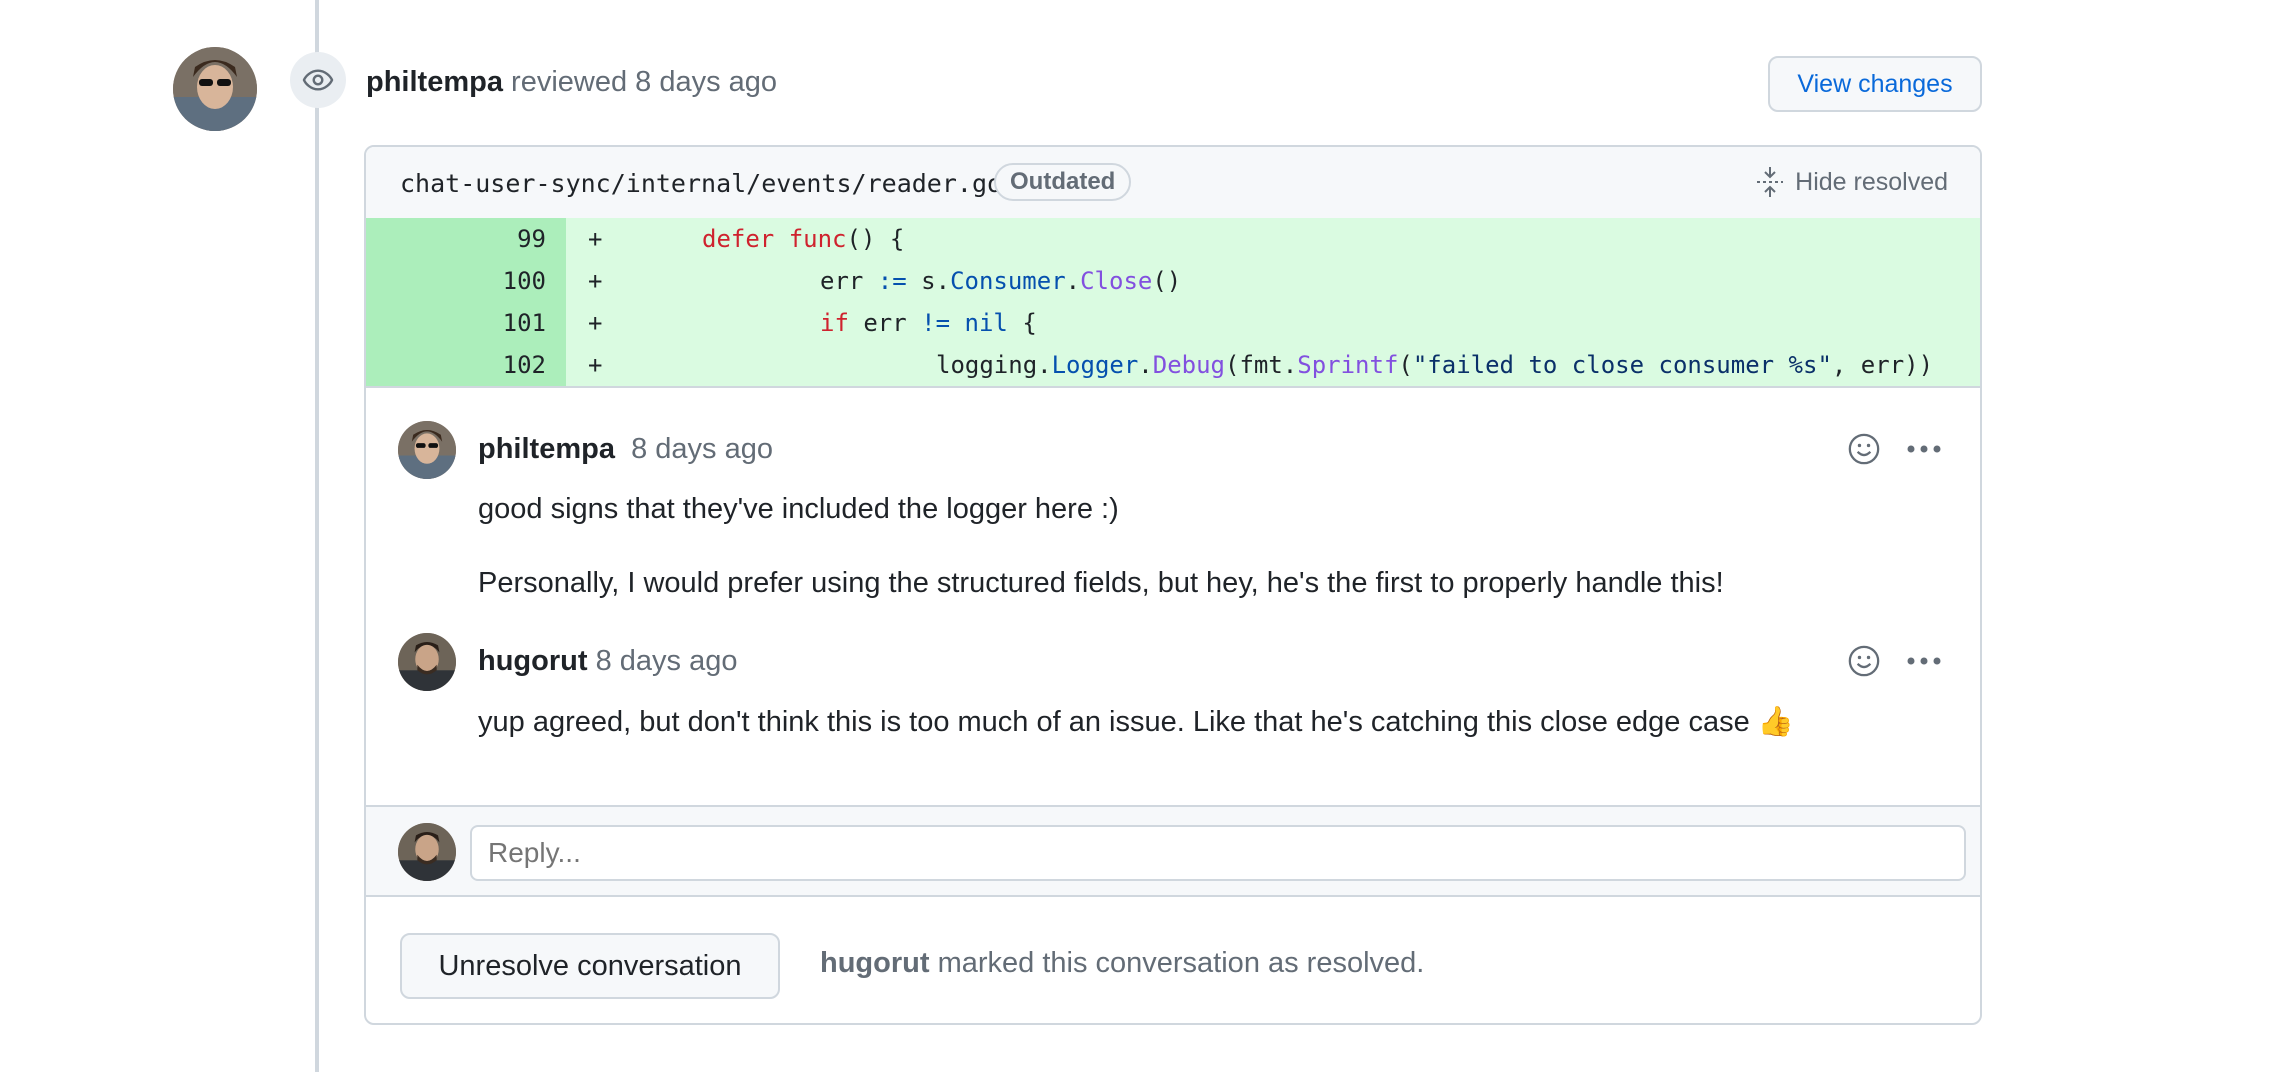  I want to click on diff-line: 101 + if err != nil {, so click(1173, 323).